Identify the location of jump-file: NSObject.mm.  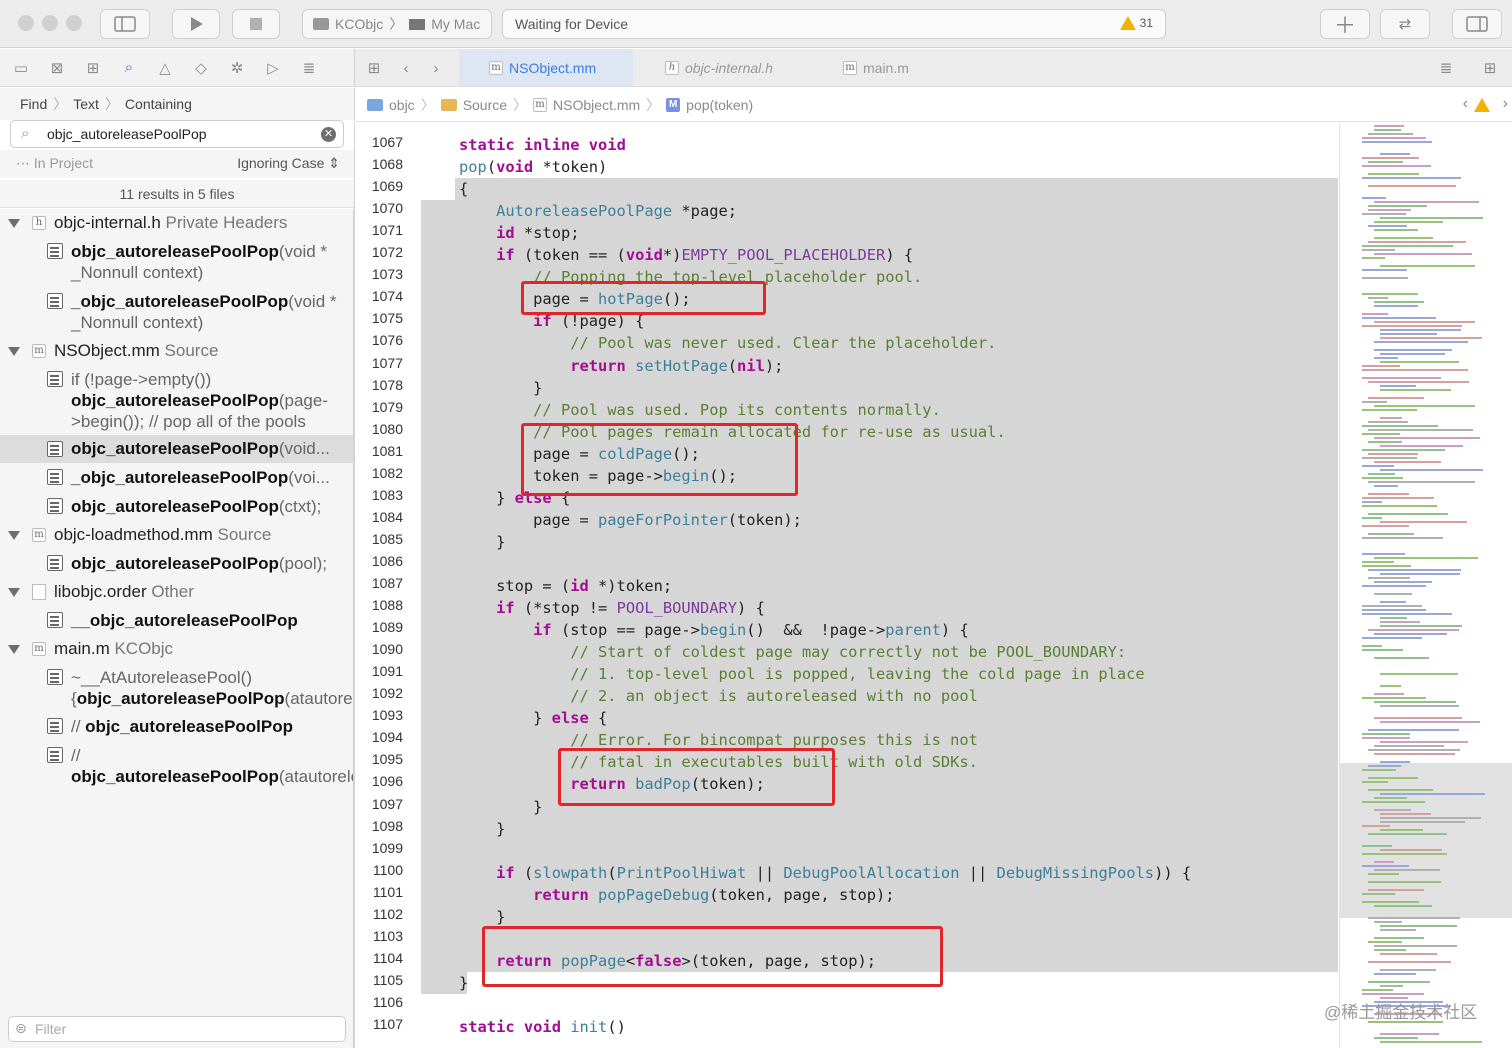
(596, 105).